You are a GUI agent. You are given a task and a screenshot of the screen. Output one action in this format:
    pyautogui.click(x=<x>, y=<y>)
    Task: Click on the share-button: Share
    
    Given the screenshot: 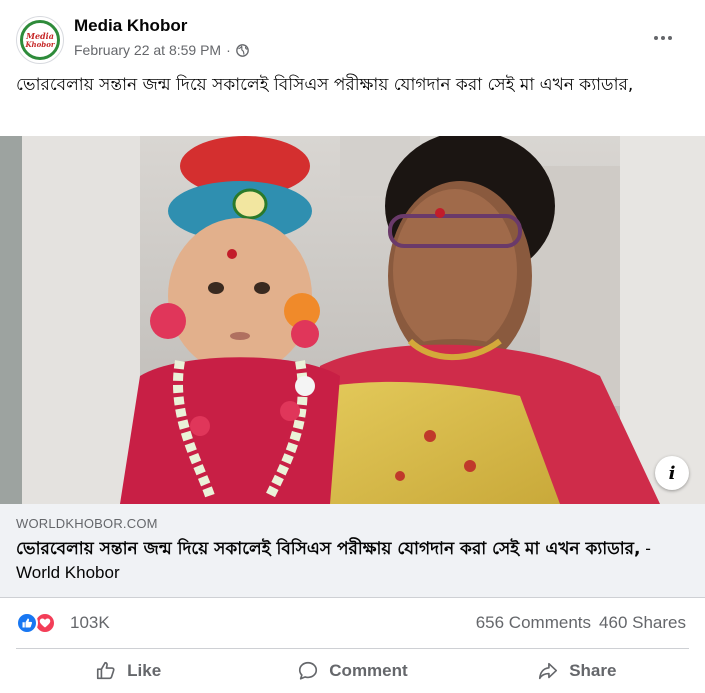 What is the action you would take?
    pyautogui.click(x=577, y=671)
    